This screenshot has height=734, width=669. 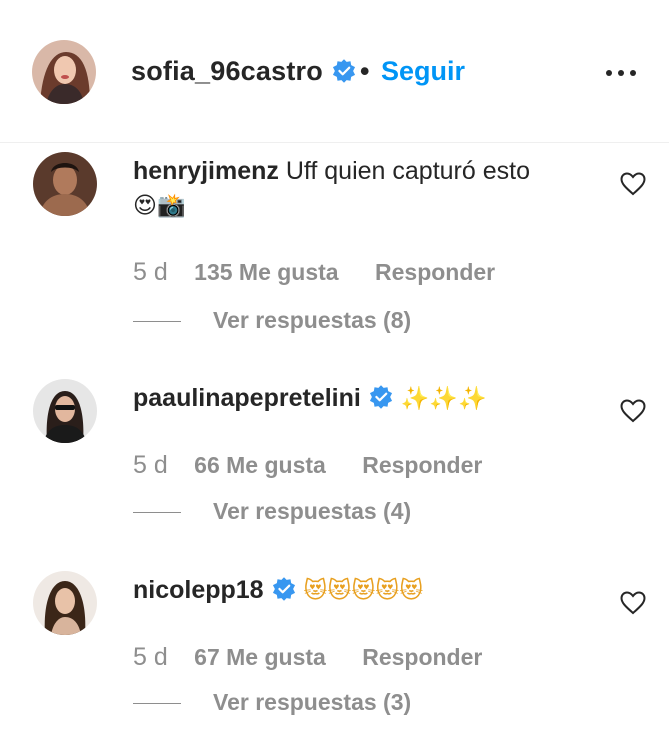 I want to click on view-replies-button: Ver respuestas (8), so click(x=272, y=320).